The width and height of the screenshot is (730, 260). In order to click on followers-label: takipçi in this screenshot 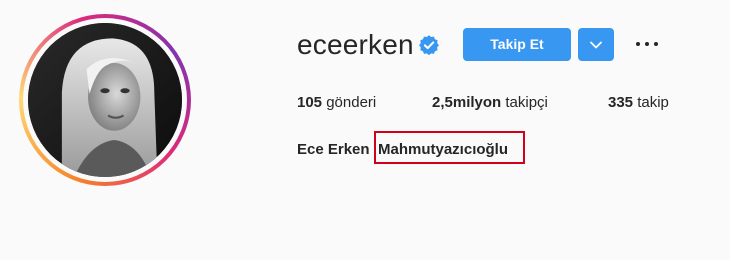, I will do `click(526, 102)`.